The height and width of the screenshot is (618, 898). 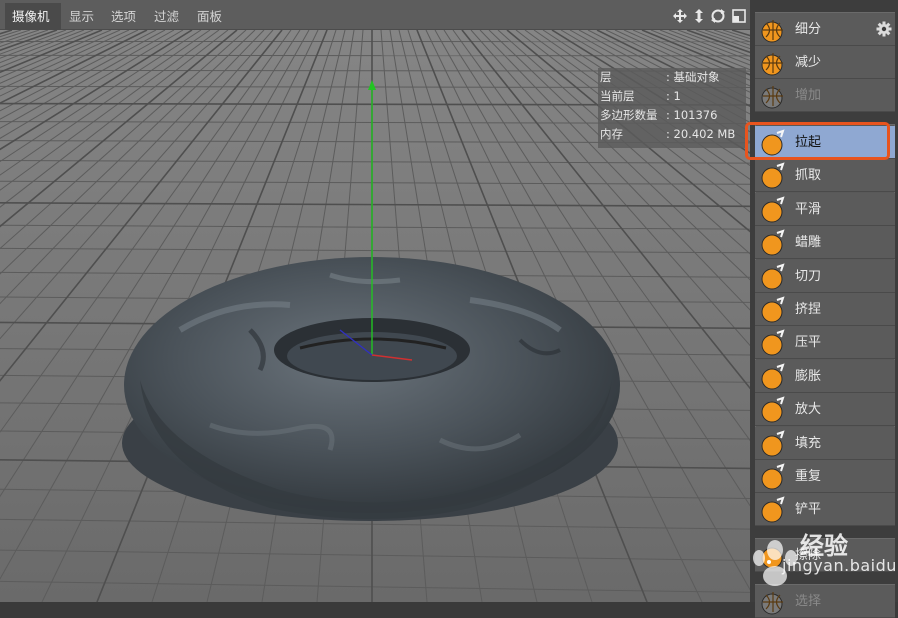 I want to click on gear-icon, so click(x=884, y=29).